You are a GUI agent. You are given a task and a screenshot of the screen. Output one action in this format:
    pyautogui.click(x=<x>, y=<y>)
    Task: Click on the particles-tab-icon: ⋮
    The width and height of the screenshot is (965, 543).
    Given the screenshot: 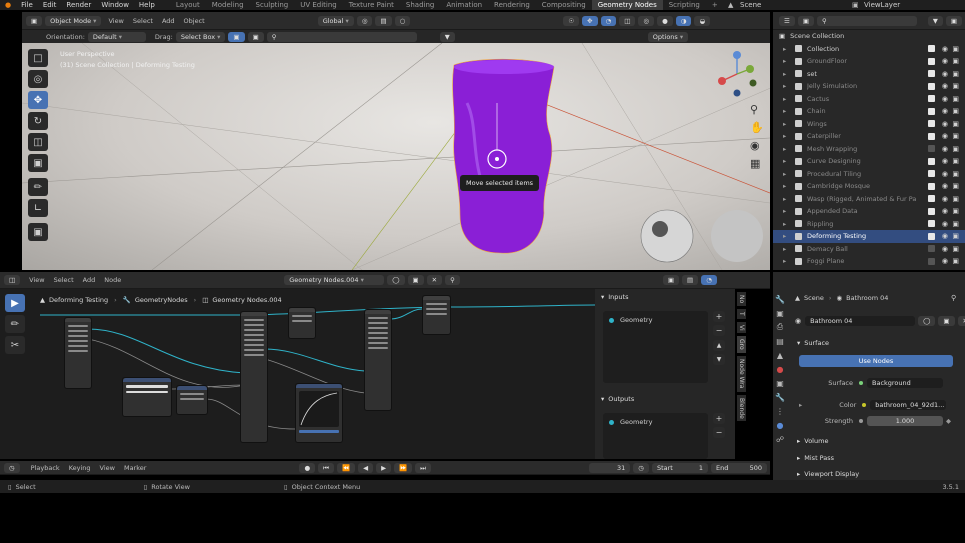 What is the action you would take?
    pyautogui.click(x=780, y=411)
    